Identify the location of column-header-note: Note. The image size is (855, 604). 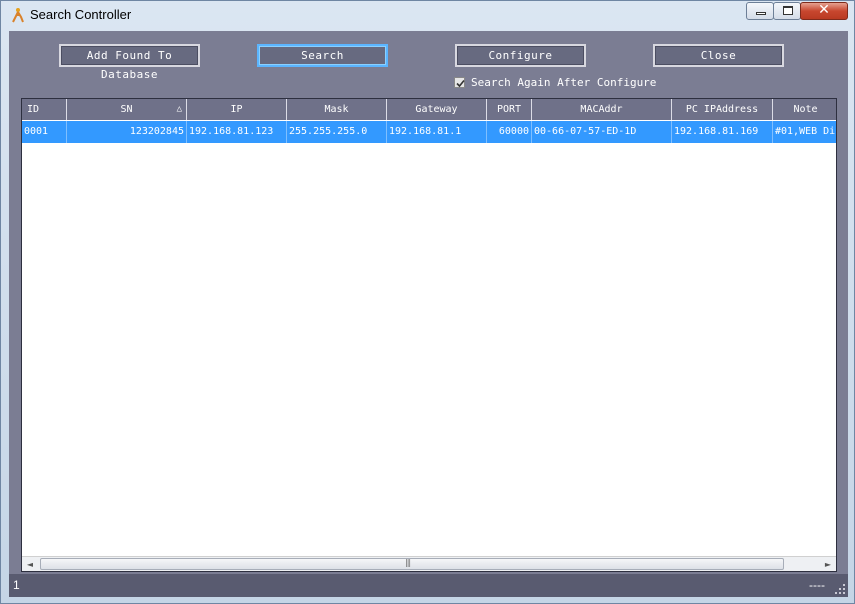
(804, 109).